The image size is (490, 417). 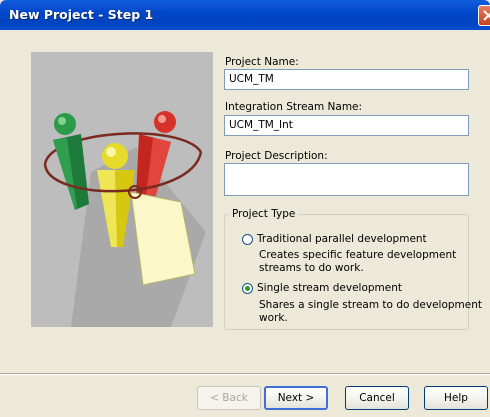 What do you see at coordinates (276, 156) in the screenshot?
I see `project-description-label: Project Description:` at bounding box center [276, 156].